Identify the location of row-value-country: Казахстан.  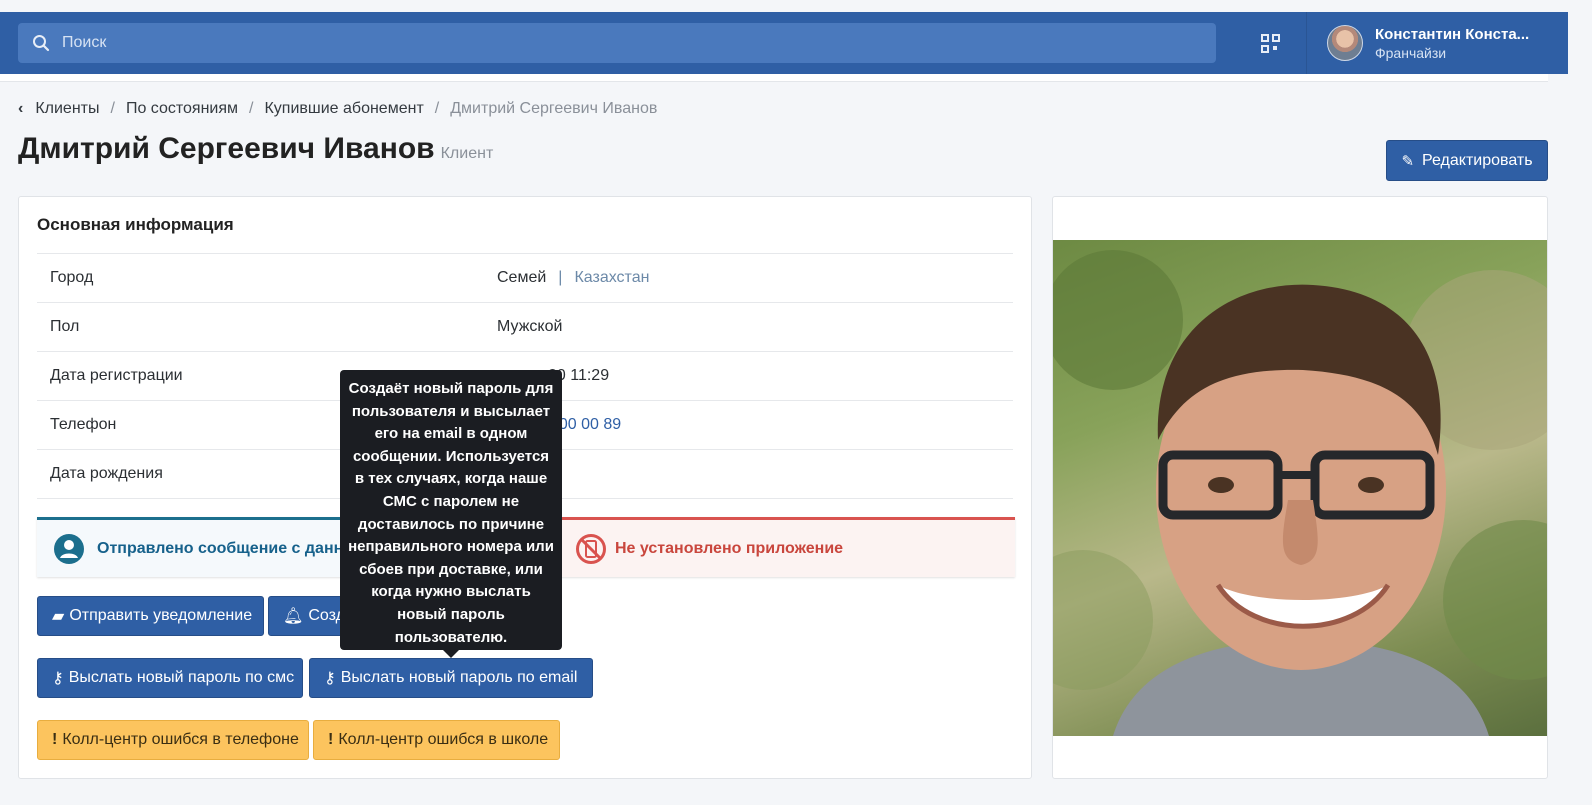
(612, 277).